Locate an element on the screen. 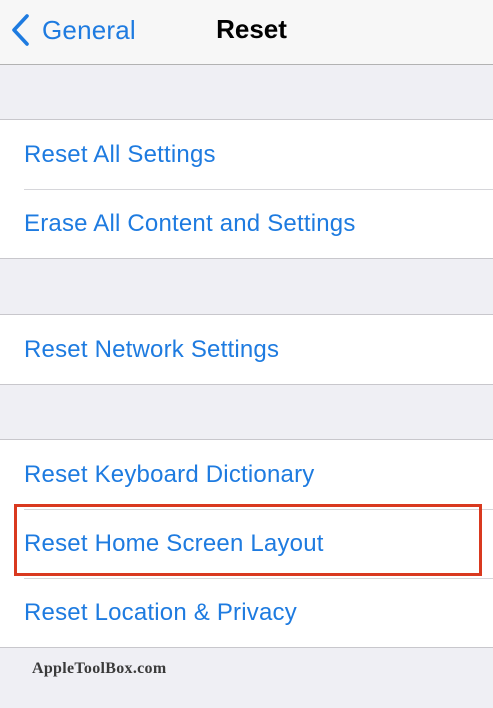  erase-all-content-label: Erase All Content and Settings is located at coordinates (190, 223).